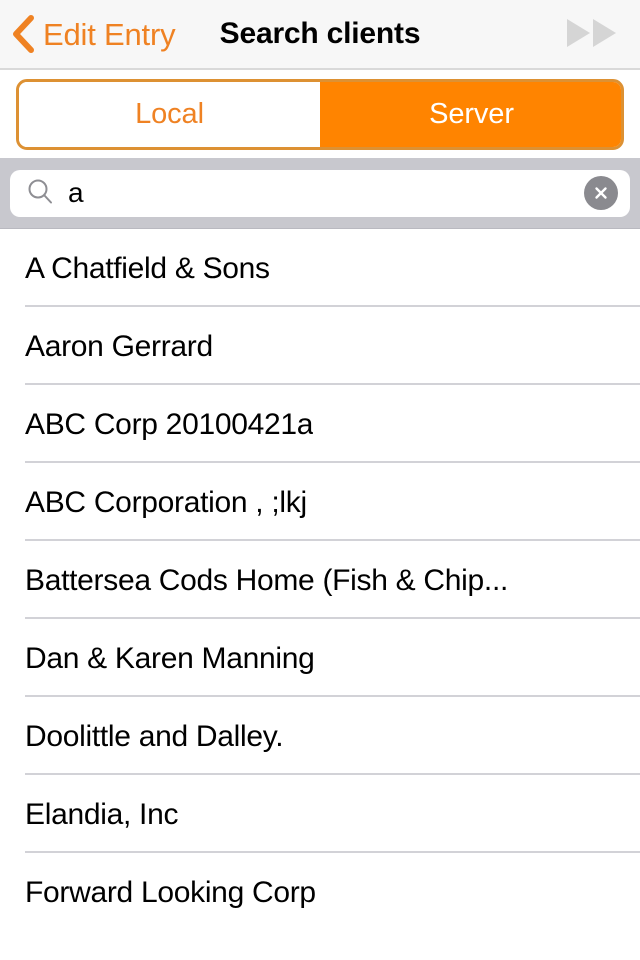  I want to click on client-name: Aaron Gerrard, so click(119, 346).